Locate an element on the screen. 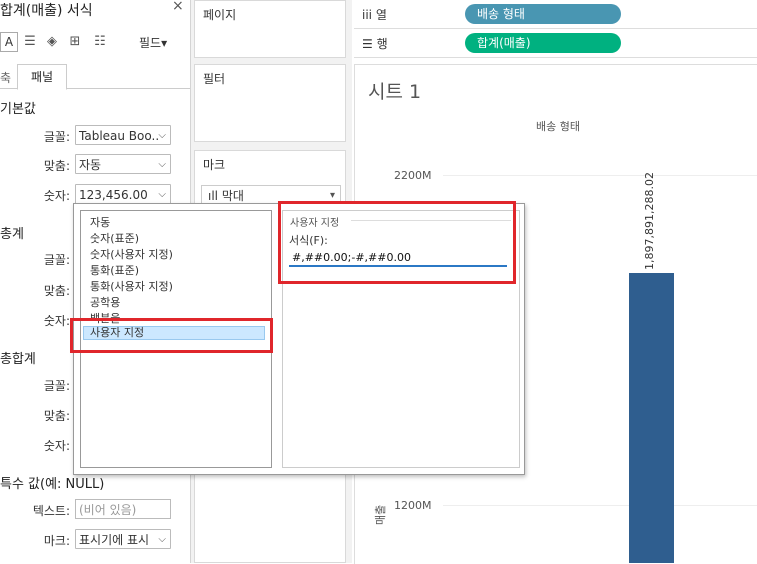 This screenshot has width=757, height=564. mark-type-value: 막대 is located at coordinates (232, 196).